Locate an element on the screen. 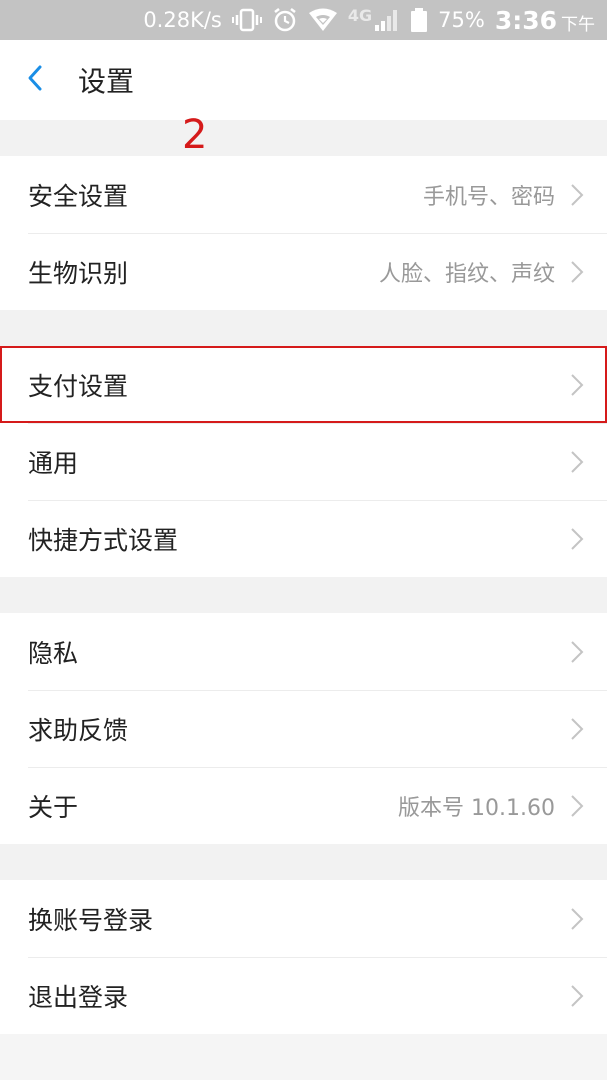 The width and height of the screenshot is (607, 1080). row-label: 生物识别 is located at coordinates (78, 273).